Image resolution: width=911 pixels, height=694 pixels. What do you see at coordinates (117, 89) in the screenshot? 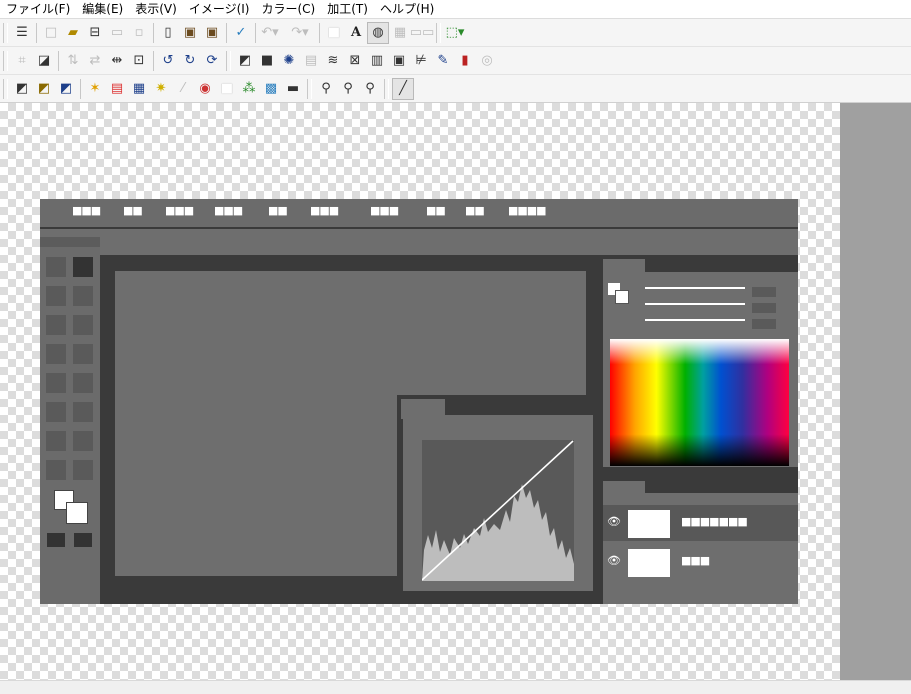
I see `rainbow-icon: ▤` at bounding box center [117, 89].